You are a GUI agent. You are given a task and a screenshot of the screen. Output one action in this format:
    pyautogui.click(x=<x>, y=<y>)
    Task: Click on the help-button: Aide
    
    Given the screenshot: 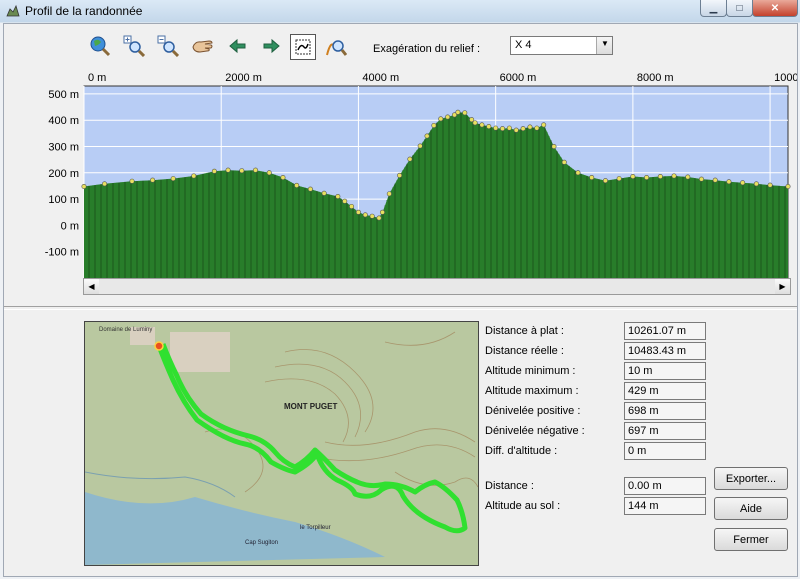 What is the action you would take?
    pyautogui.click(x=751, y=508)
    